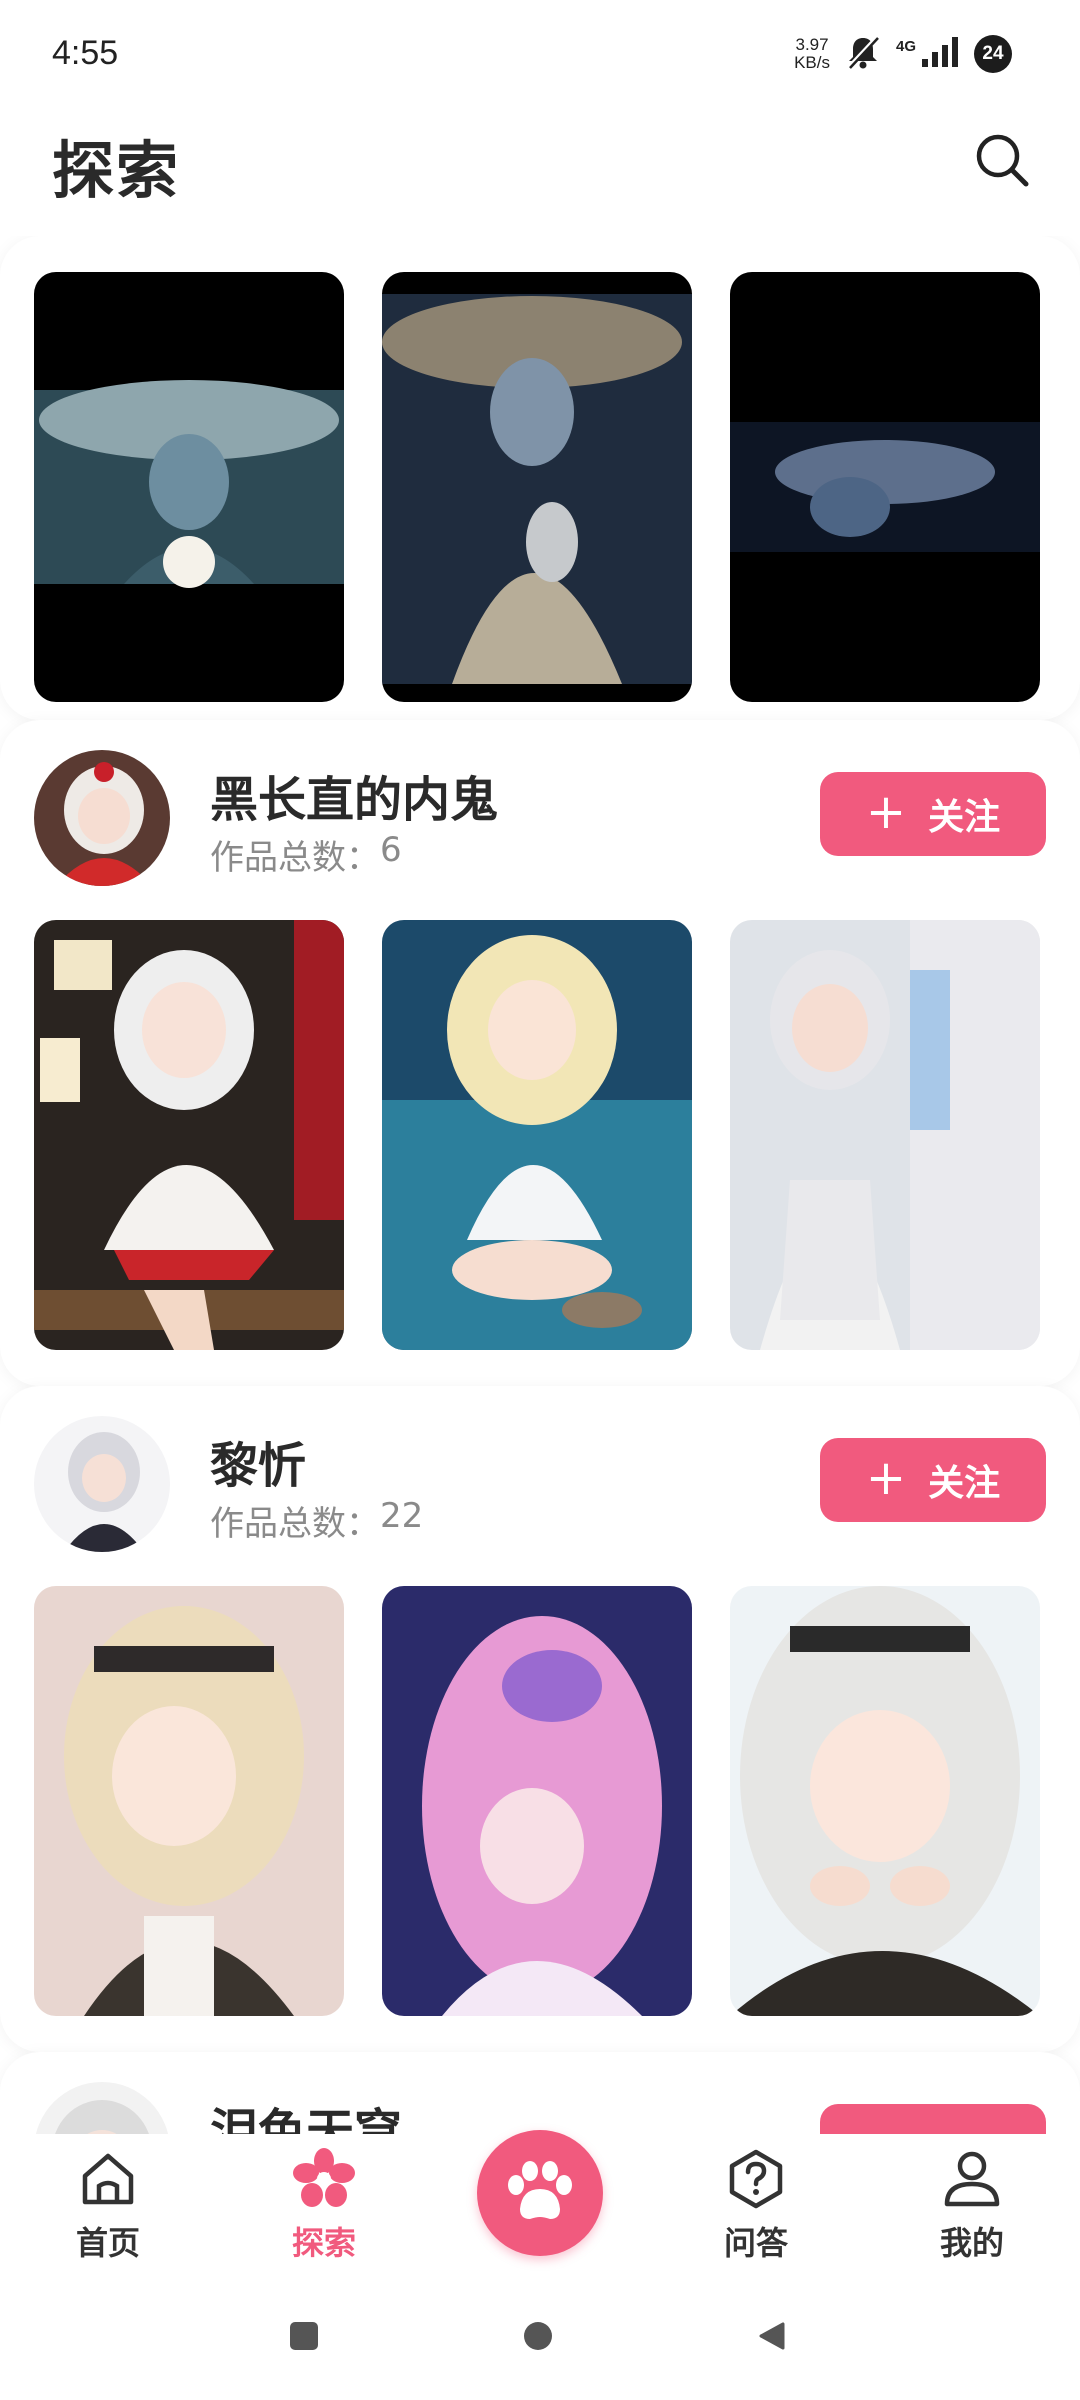 This screenshot has width=1080, height=2400. I want to click on status-icons: 3.97 KB/s 4G 24, so click(903, 54).